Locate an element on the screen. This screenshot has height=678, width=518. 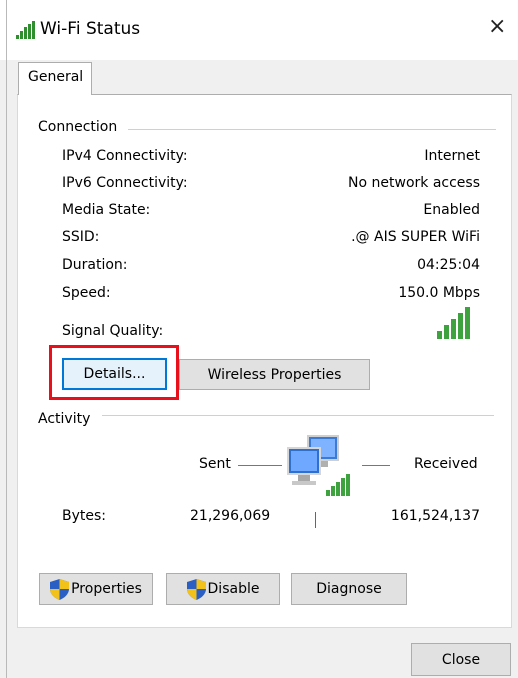
tab-general: General is located at coordinates (55, 78).